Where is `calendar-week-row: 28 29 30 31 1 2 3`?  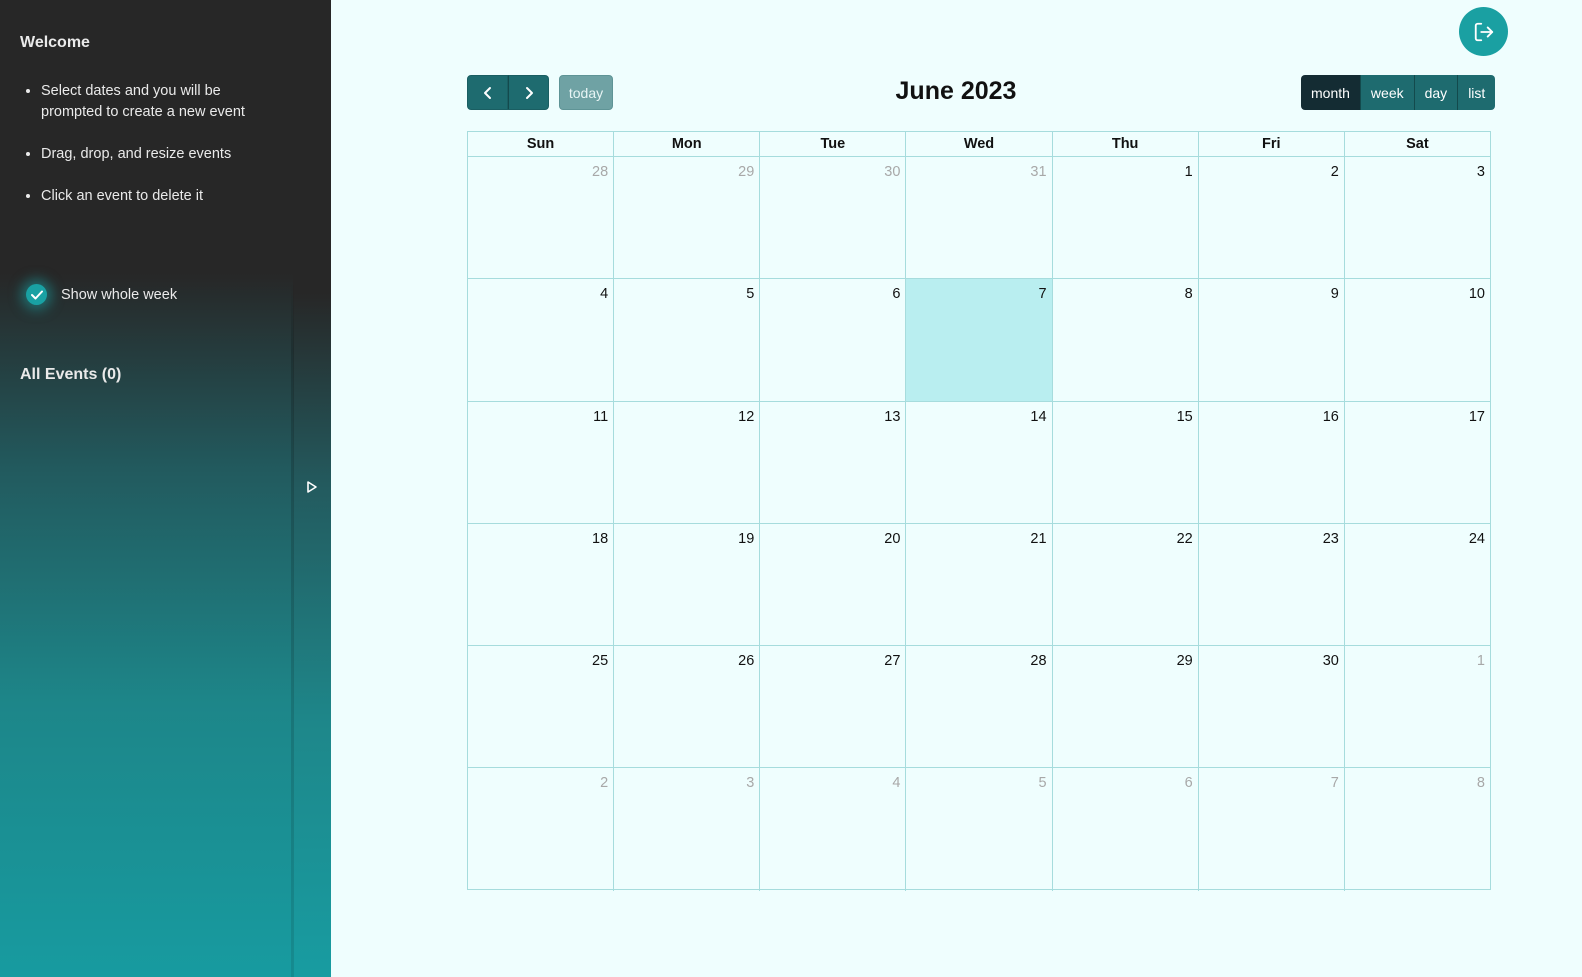 calendar-week-row: 28 29 30 31 1 2 3 is located at coordinates (979, 218).